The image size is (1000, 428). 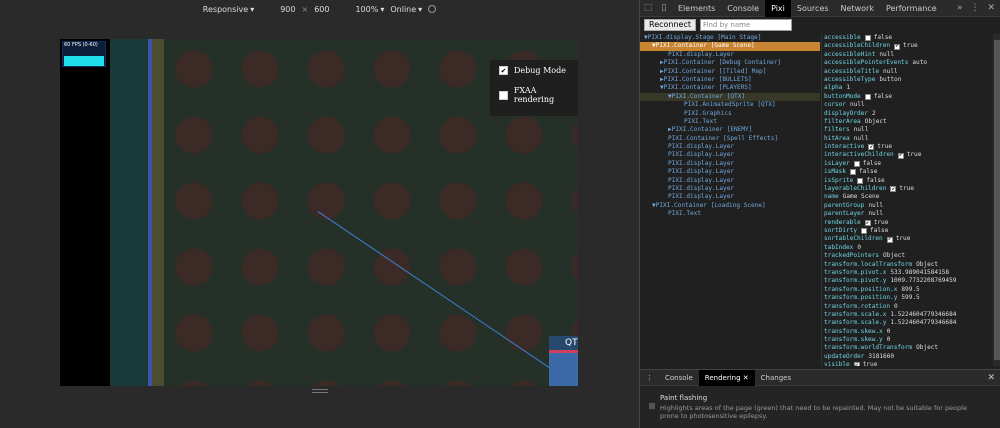 What do you see at coordinates (730, 63) in the screenshot?
I see `tree-node: ▶PIXI.Container [Debug Container]` at bounding box center [730, 63].